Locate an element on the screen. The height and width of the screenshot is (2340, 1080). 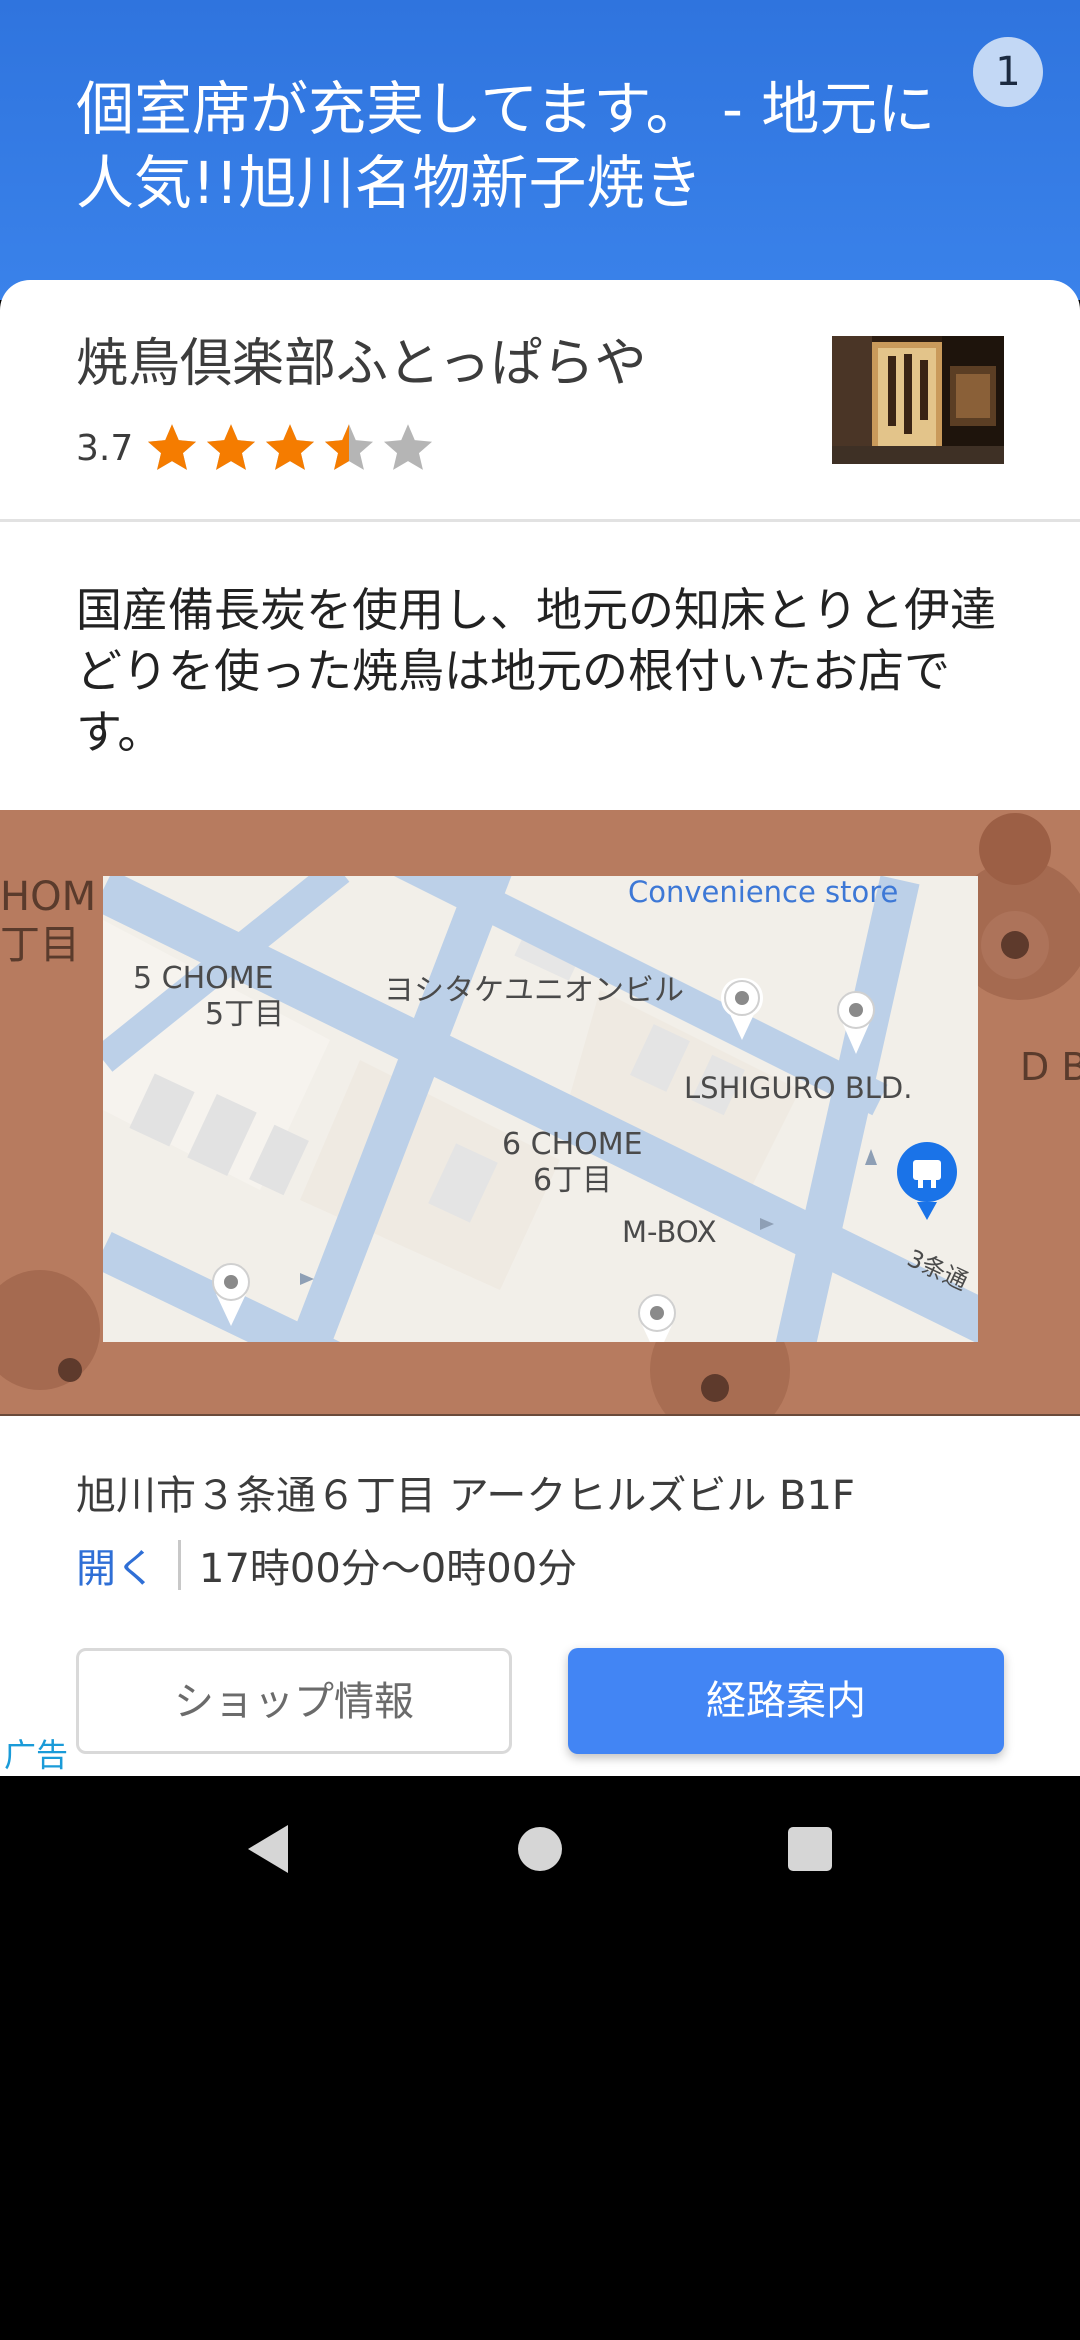
shop-photo-image is located at coordinates (918, 400).